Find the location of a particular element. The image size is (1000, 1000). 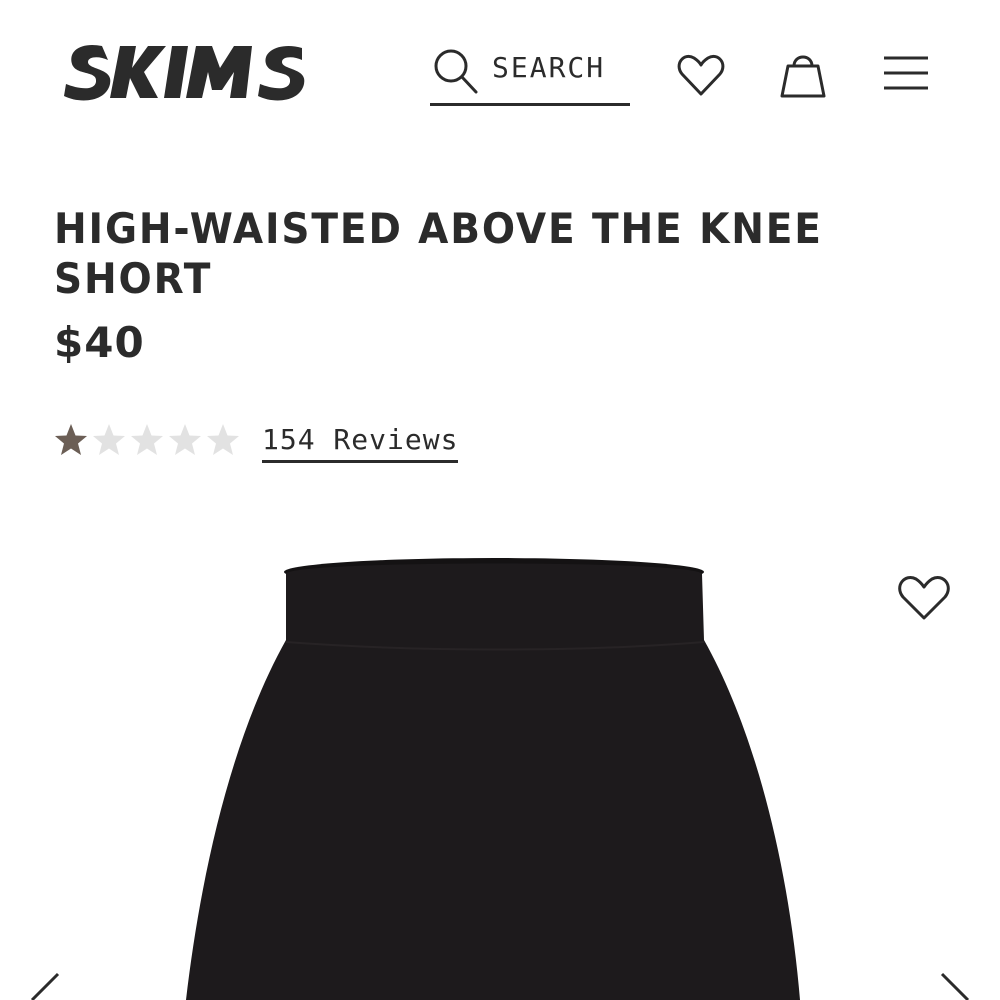

search-bar: SEARCH is located at coordinates (530, 74).